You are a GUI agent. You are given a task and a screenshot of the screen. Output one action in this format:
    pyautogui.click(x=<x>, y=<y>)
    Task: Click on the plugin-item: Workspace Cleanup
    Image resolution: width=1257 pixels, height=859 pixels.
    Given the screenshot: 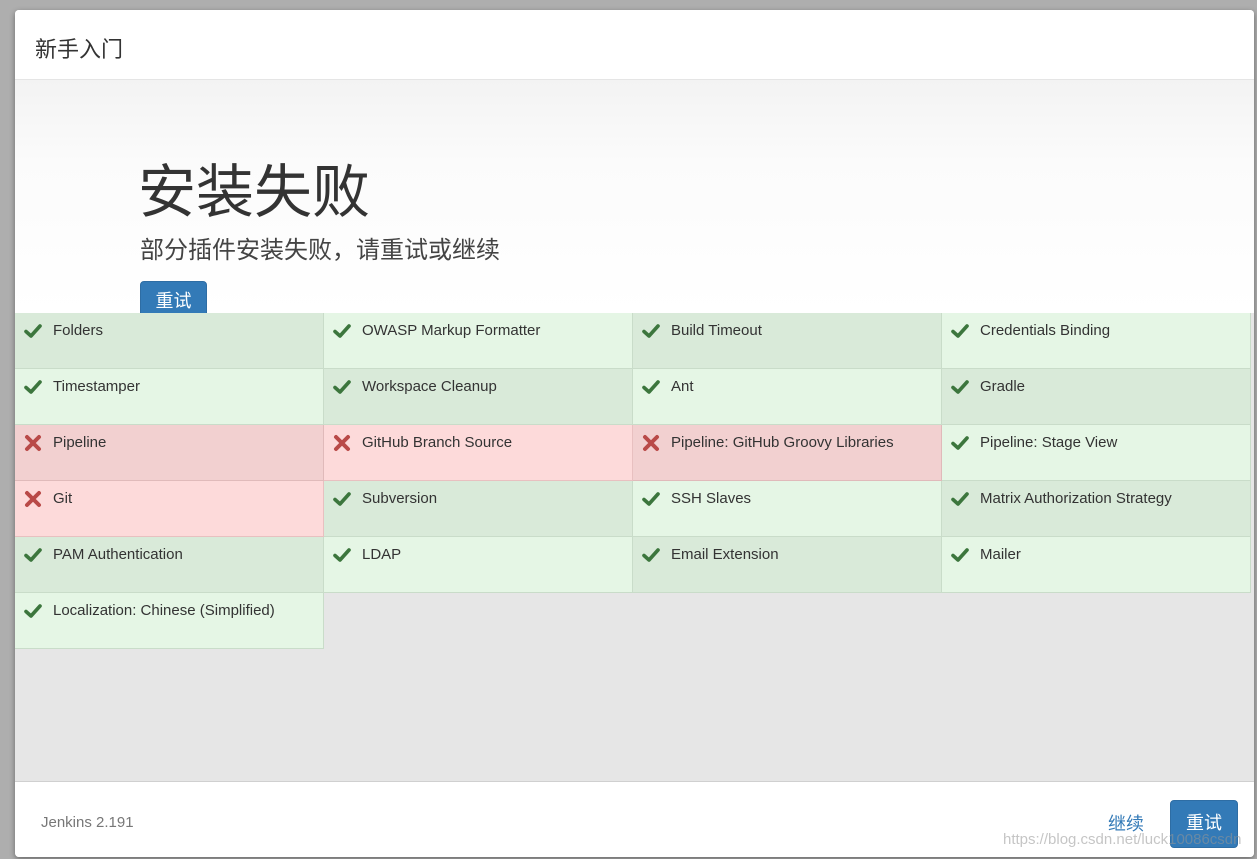 What is the action you would take?
    pyautogui.click(x=478, y=397)
    